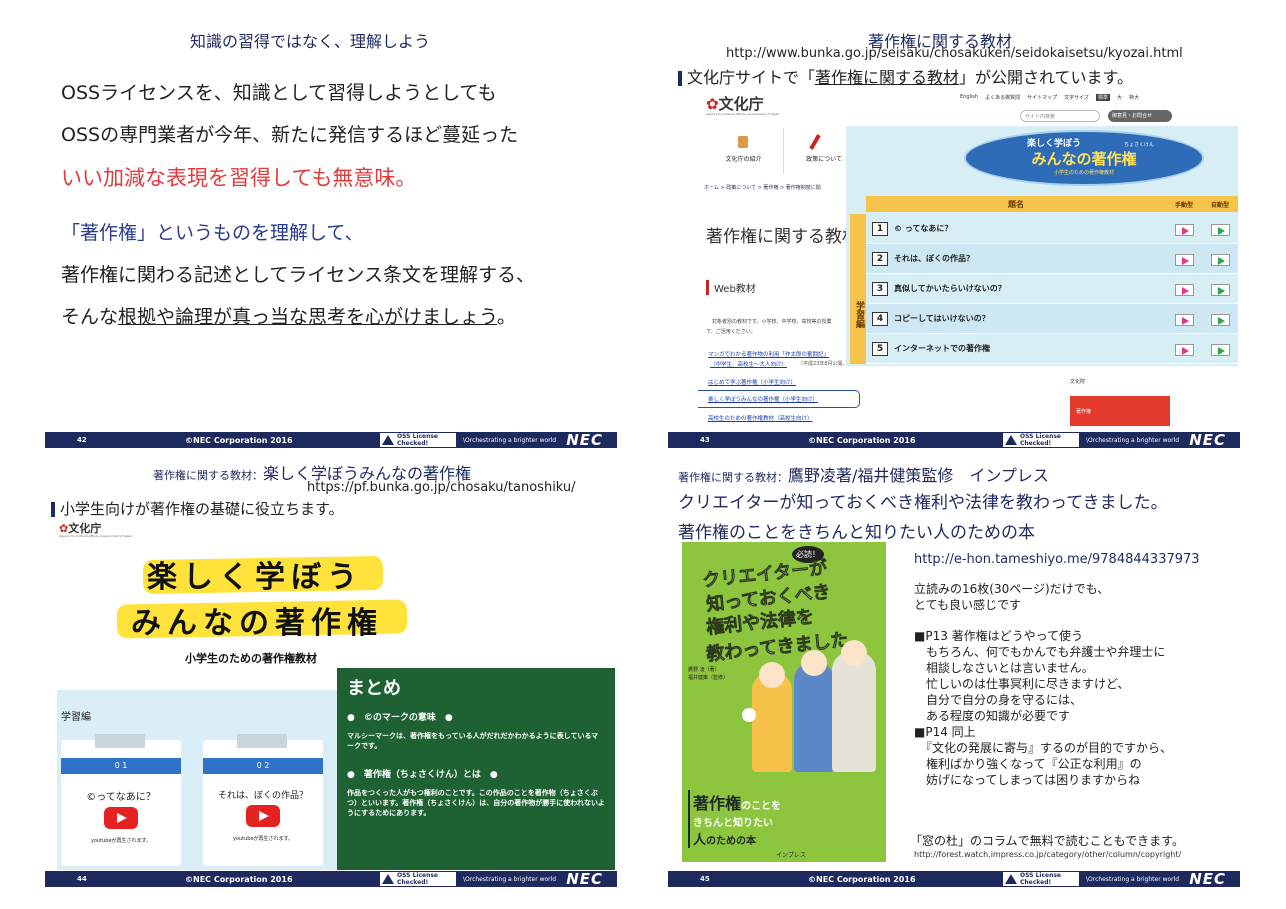  What do you see at coordinates (762, 188) in the screenshot?
I see `site-breadcrumb: ホーム > 政策について > 著作権 > 著作権制度に関` at bounding box center [762, 188].